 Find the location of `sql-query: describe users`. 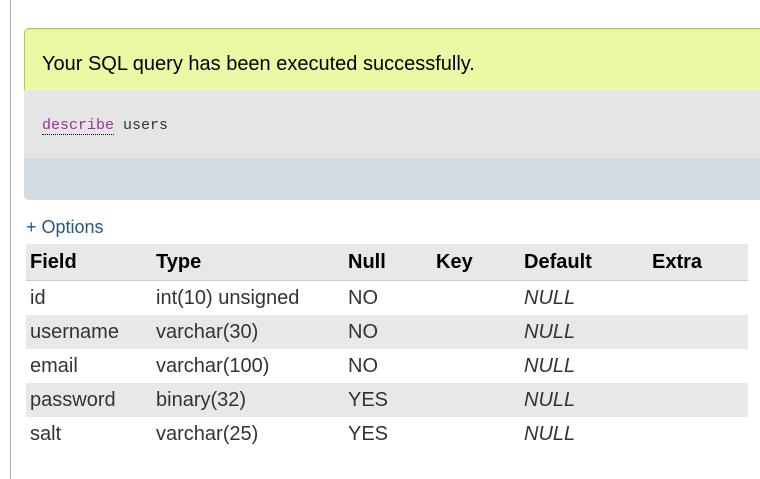

sql-query: describe users is located at coordinates (105, 126).